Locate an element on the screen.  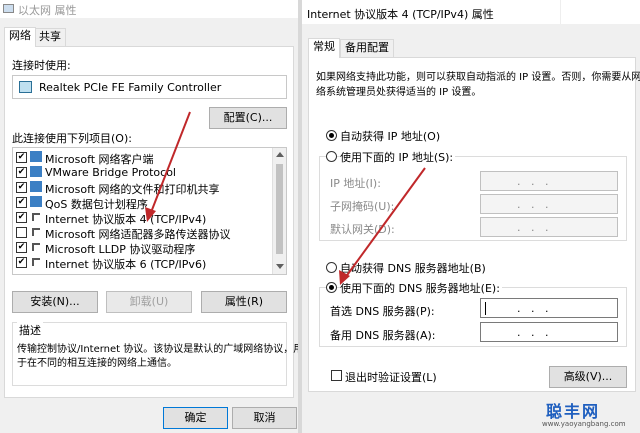
tab-network: 网络 is located at coordinates (20, 37).